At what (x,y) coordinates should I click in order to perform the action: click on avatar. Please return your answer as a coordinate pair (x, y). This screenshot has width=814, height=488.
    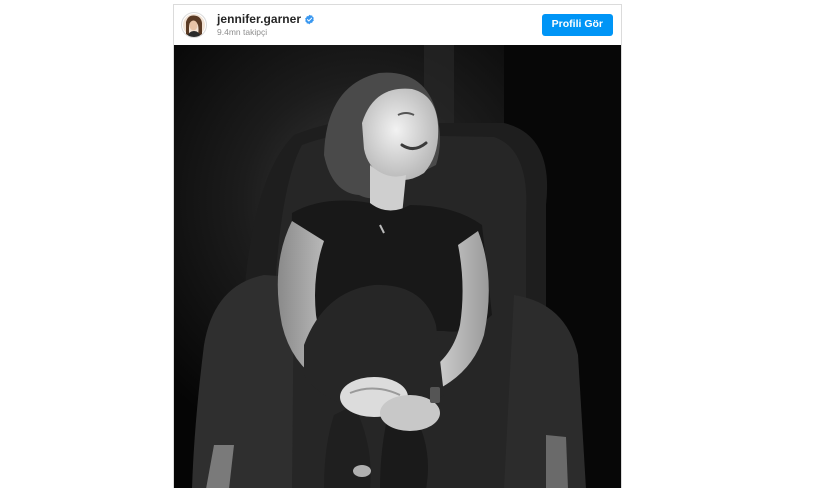
    Looking at the image, I should click on (194, 25).